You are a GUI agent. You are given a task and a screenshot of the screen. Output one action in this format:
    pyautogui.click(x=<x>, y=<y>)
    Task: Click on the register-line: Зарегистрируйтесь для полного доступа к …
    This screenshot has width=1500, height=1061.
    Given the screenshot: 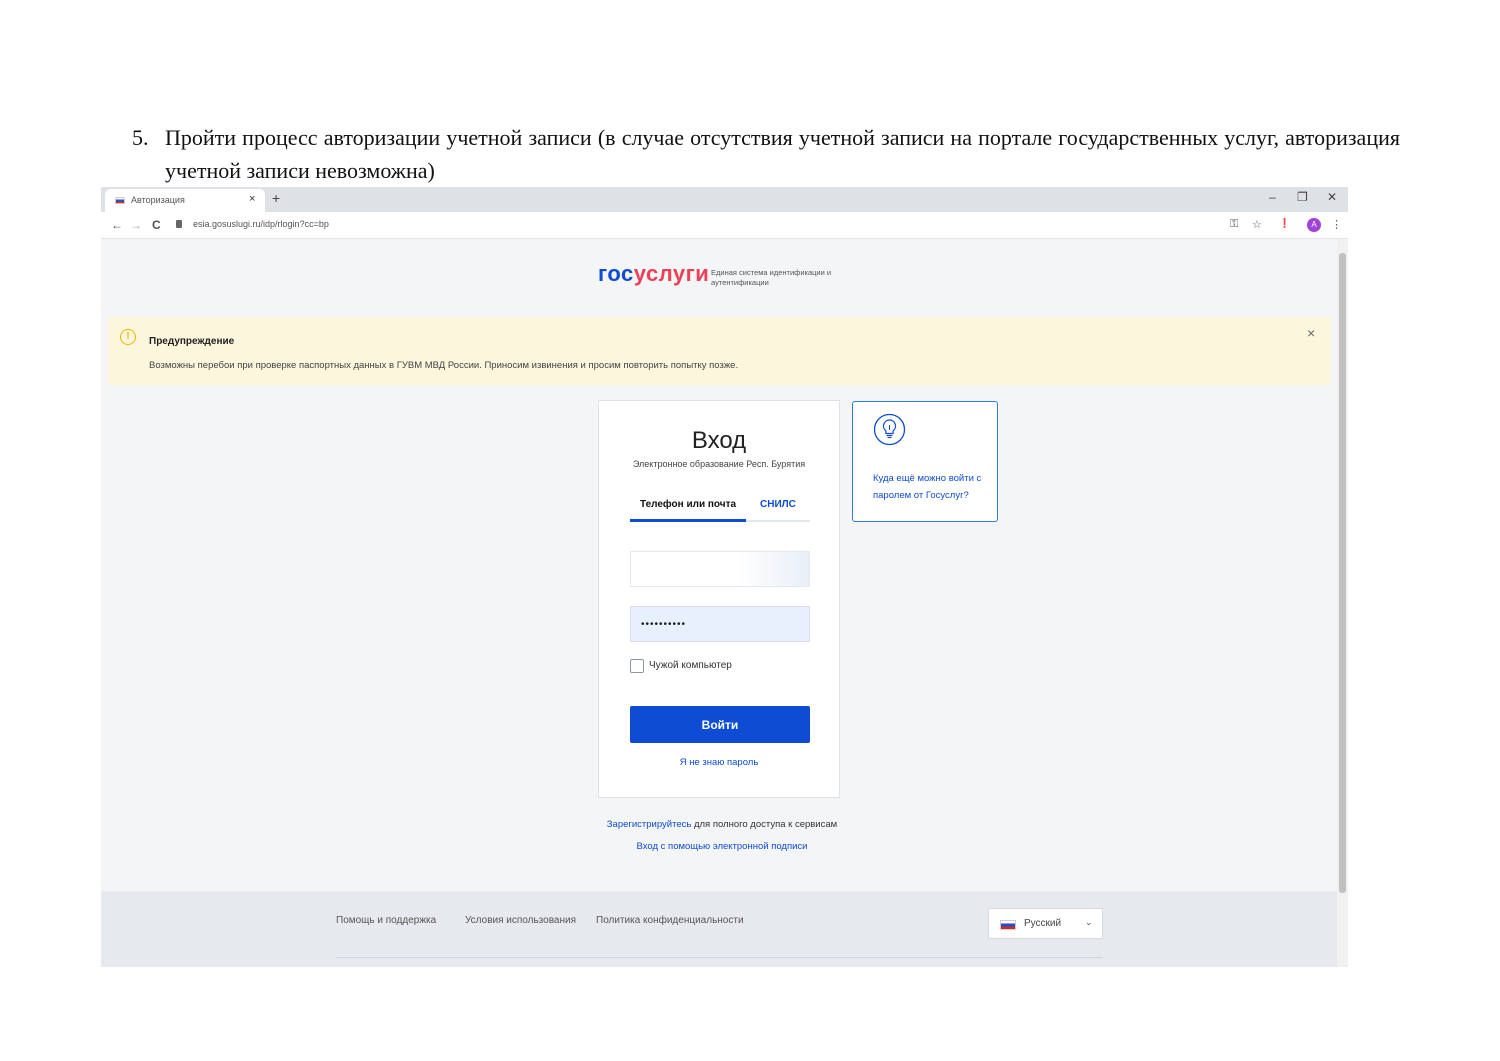 What is the action you would take?
    pyautogui.click(x=719, y=824)
    